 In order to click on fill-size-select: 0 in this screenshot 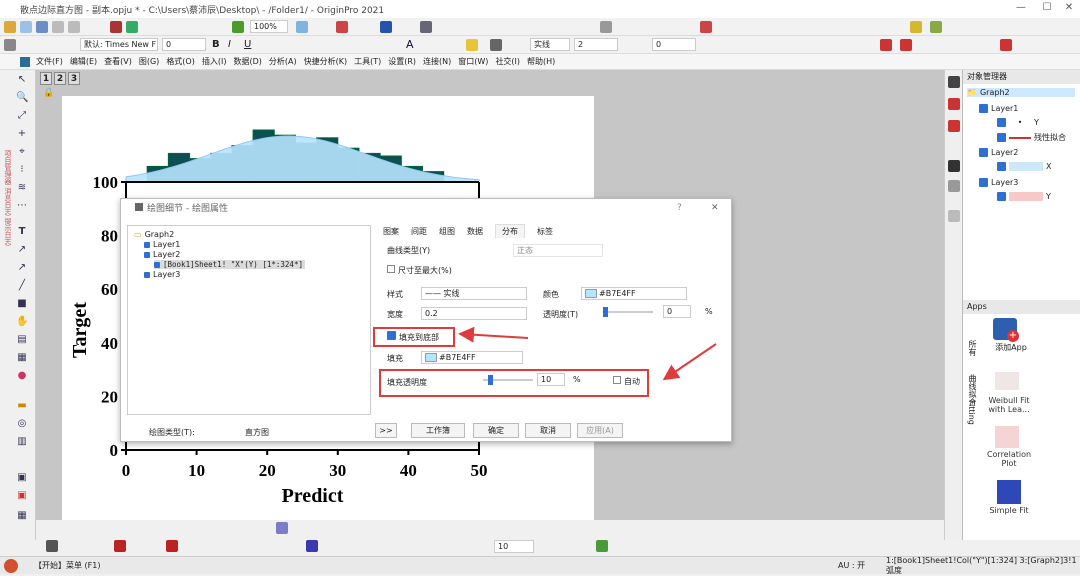, I will do `click(674, 44)`.